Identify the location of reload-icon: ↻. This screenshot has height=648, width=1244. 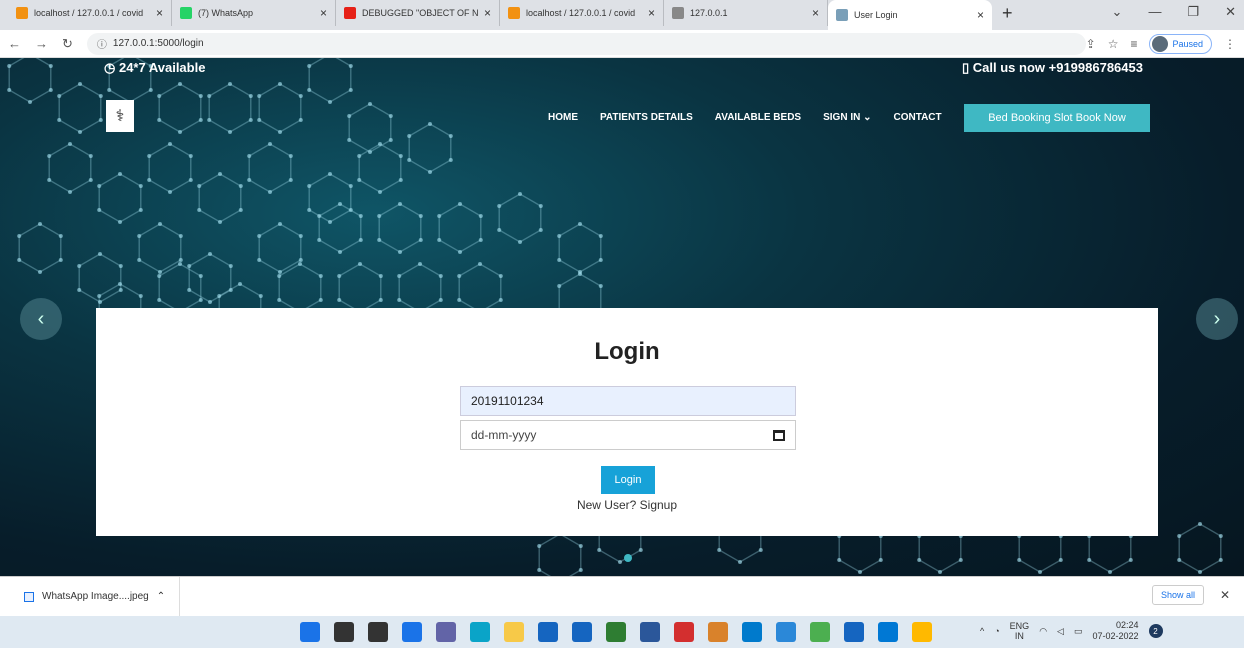
(67, 44).